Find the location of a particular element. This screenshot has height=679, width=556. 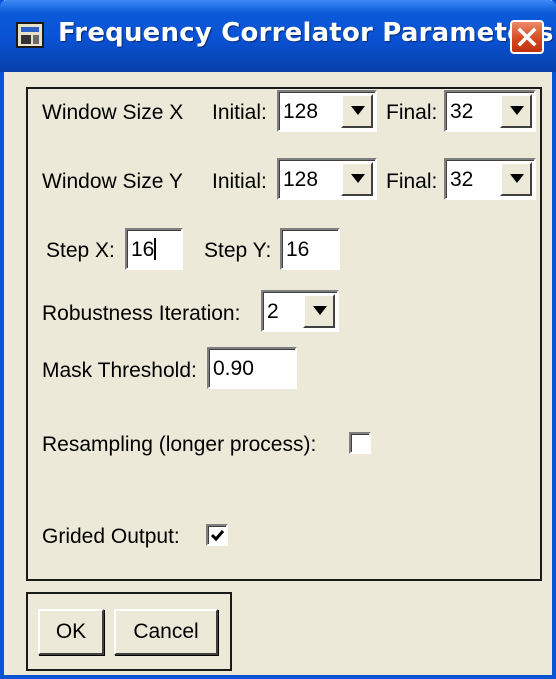

robustness-iteration-value: 2 is located at coordinates (273, 311).